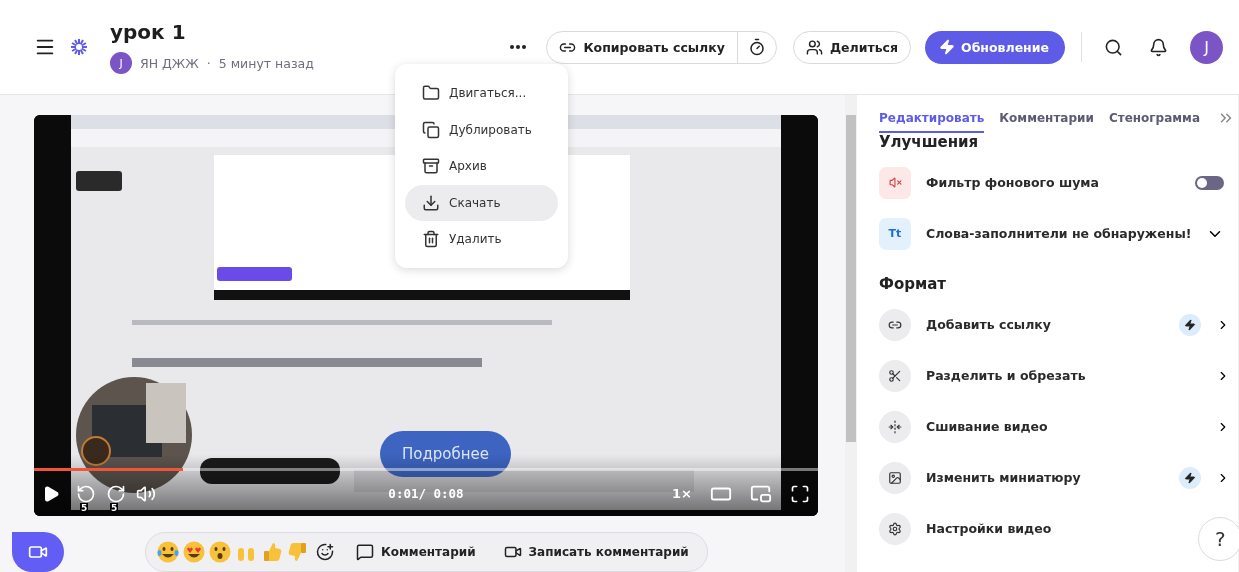 The height and width of the screenshot is (572, 1239). Describe the element at coordinates (895, 375) in the screenshot. I see `scissors-icon` at that location.